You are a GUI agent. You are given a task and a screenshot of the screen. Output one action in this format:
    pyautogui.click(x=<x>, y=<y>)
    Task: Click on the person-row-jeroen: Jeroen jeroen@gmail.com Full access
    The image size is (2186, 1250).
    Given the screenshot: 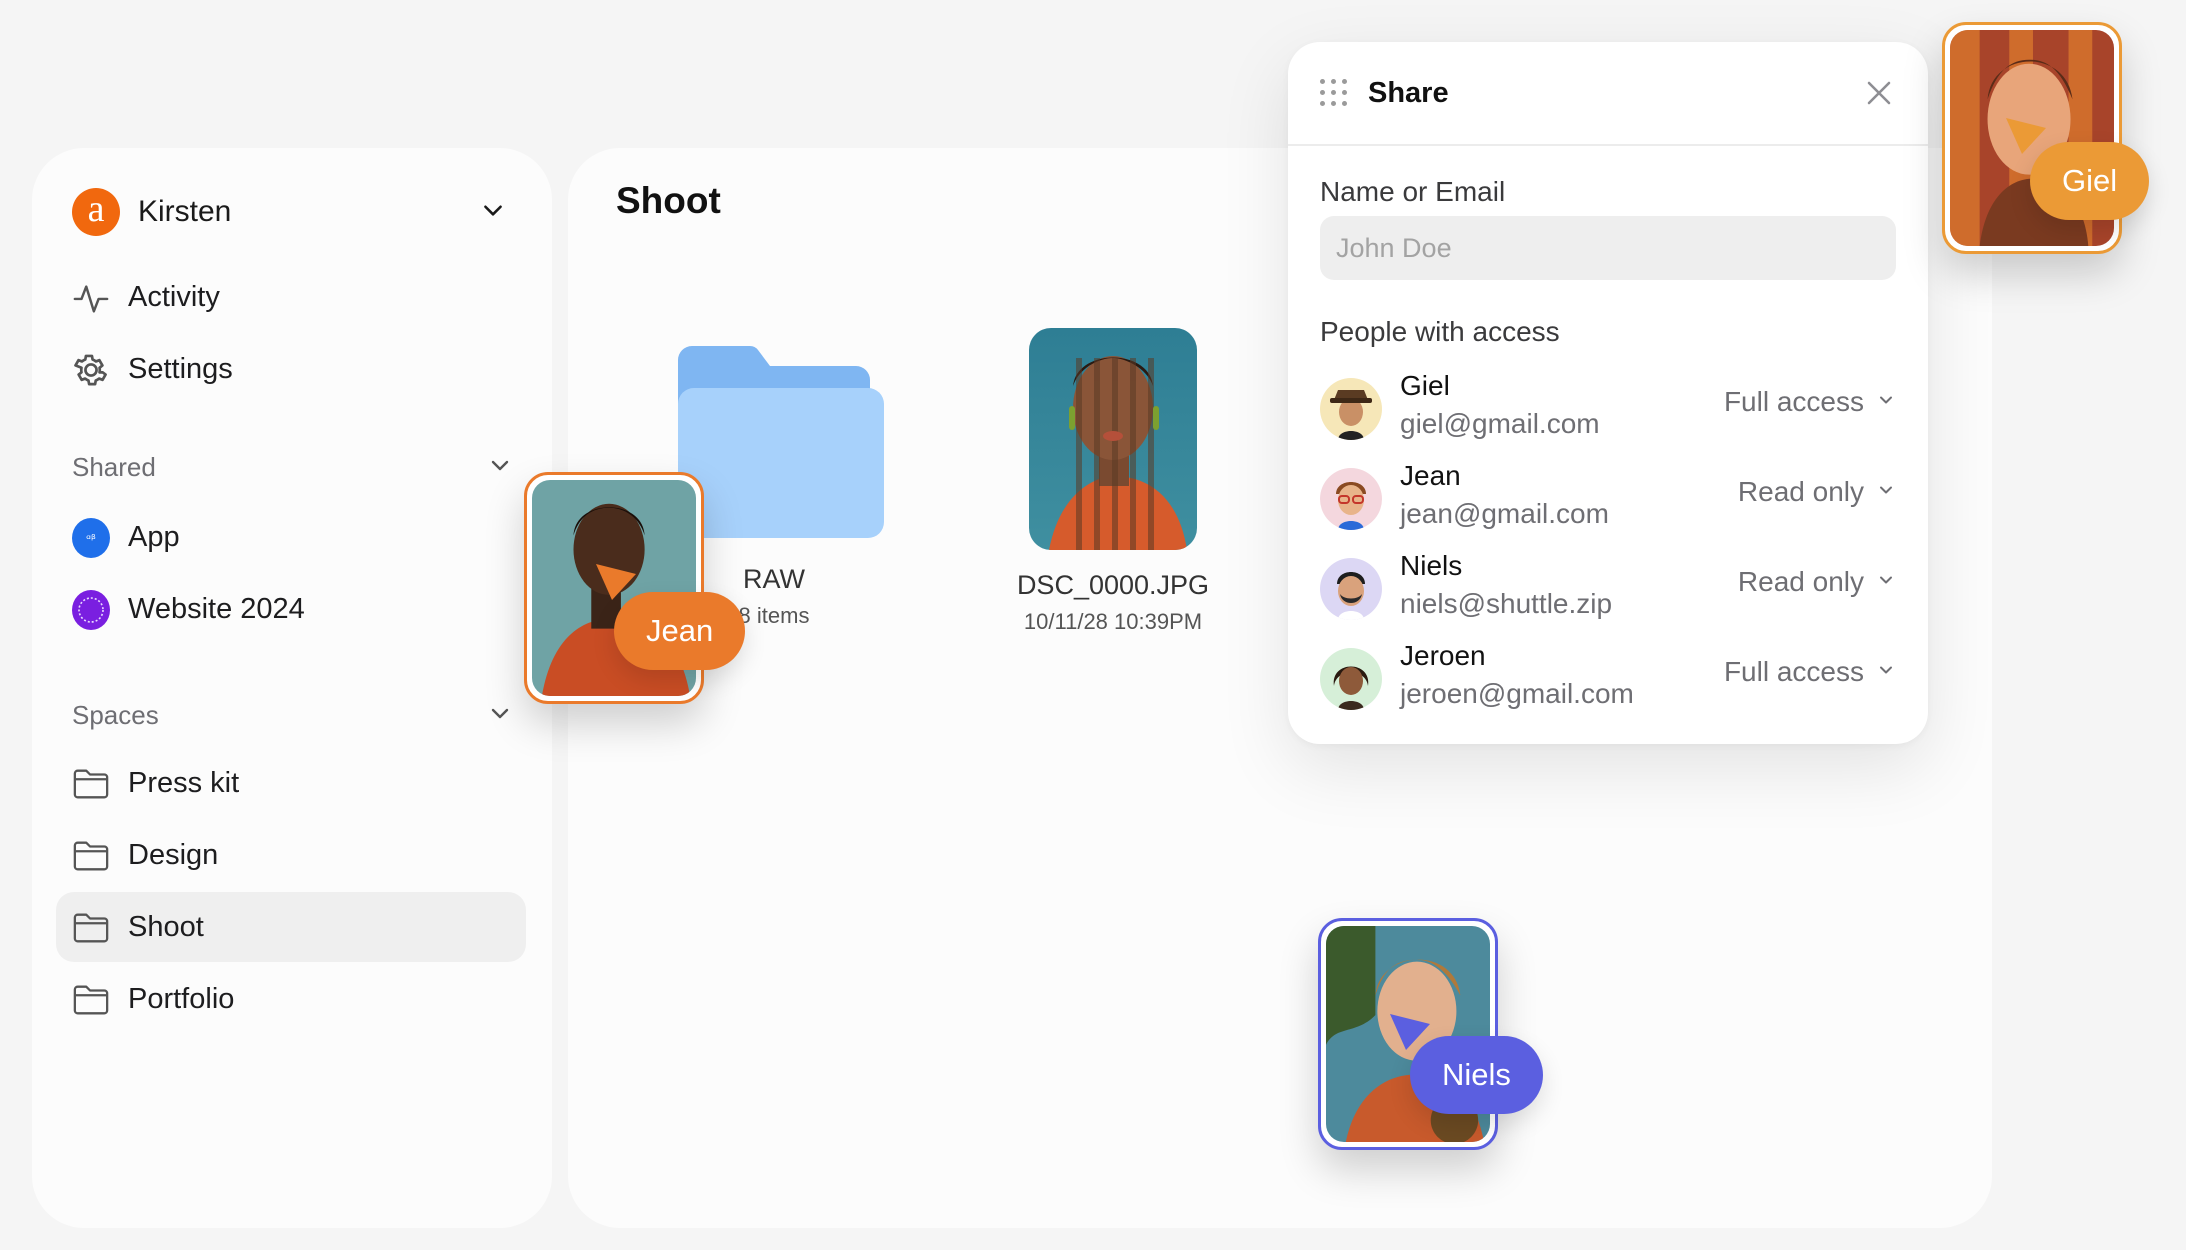 What is the action you would take?
    pyautogui.click(x=1608, y=680)
    